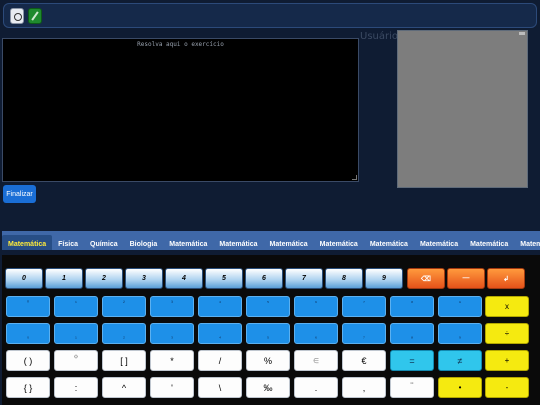 The width and height of the screenshot is (540, 405). I want to click on key-element-of: ∈, so click(316, 360).